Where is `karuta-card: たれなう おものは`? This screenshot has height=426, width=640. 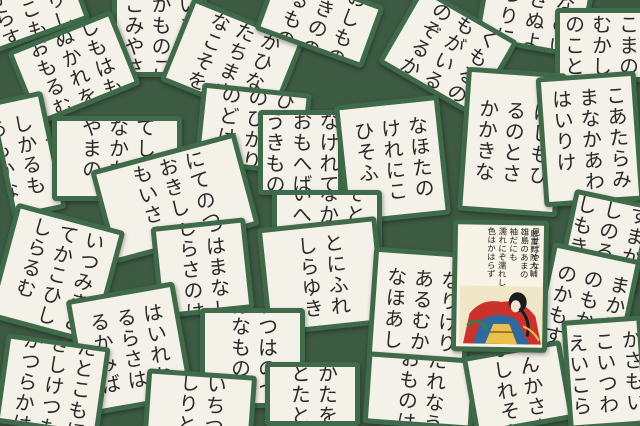
karuta-card: たれなう おものは is located at coordinates (420, 388).